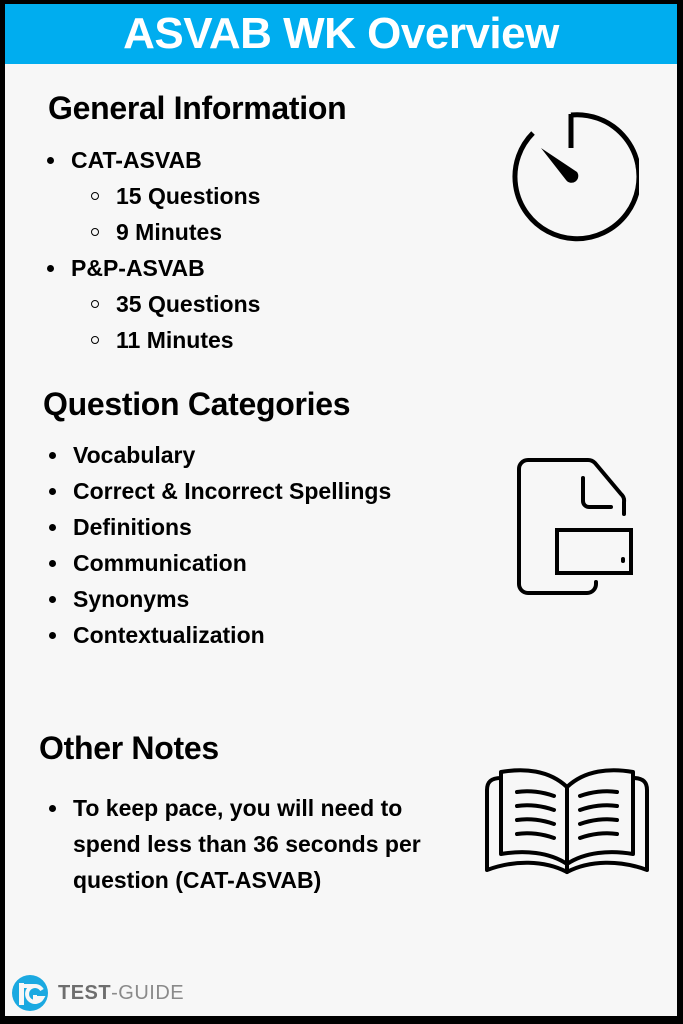  I want to click on list-item: Correct & Incorrect Spellings, so click(219, 491).